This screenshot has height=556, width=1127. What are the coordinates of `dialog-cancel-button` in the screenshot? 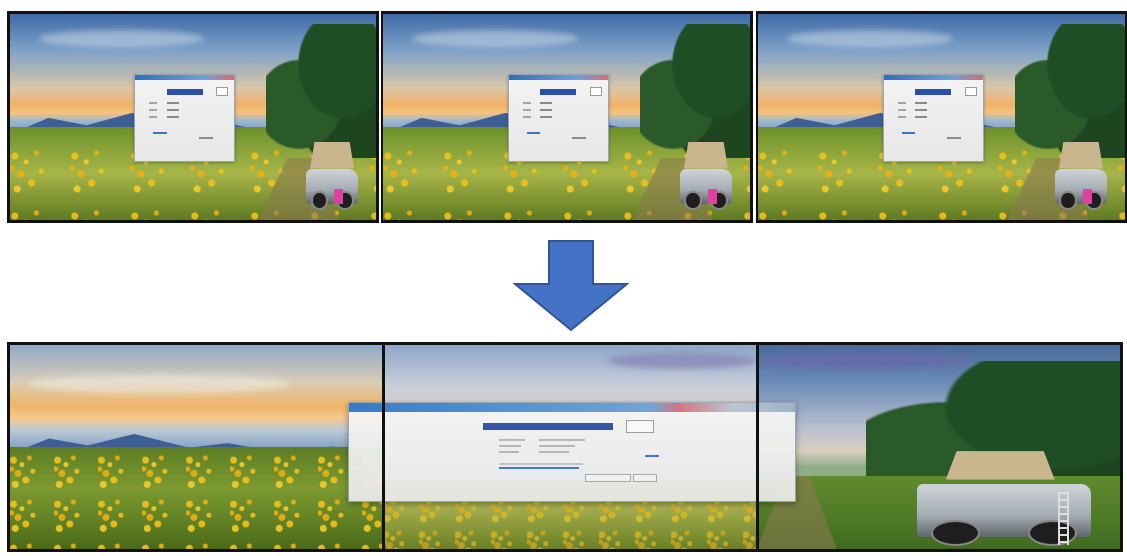 It's located at (645, 478).